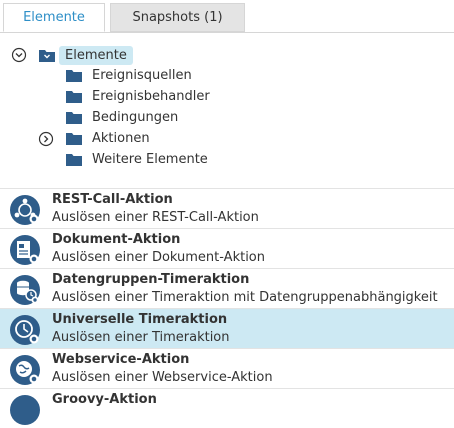  Describe the element at coordinates (121, 139) in the screenshot. I see `tree-item-aktionen: Aktionen` at that location.